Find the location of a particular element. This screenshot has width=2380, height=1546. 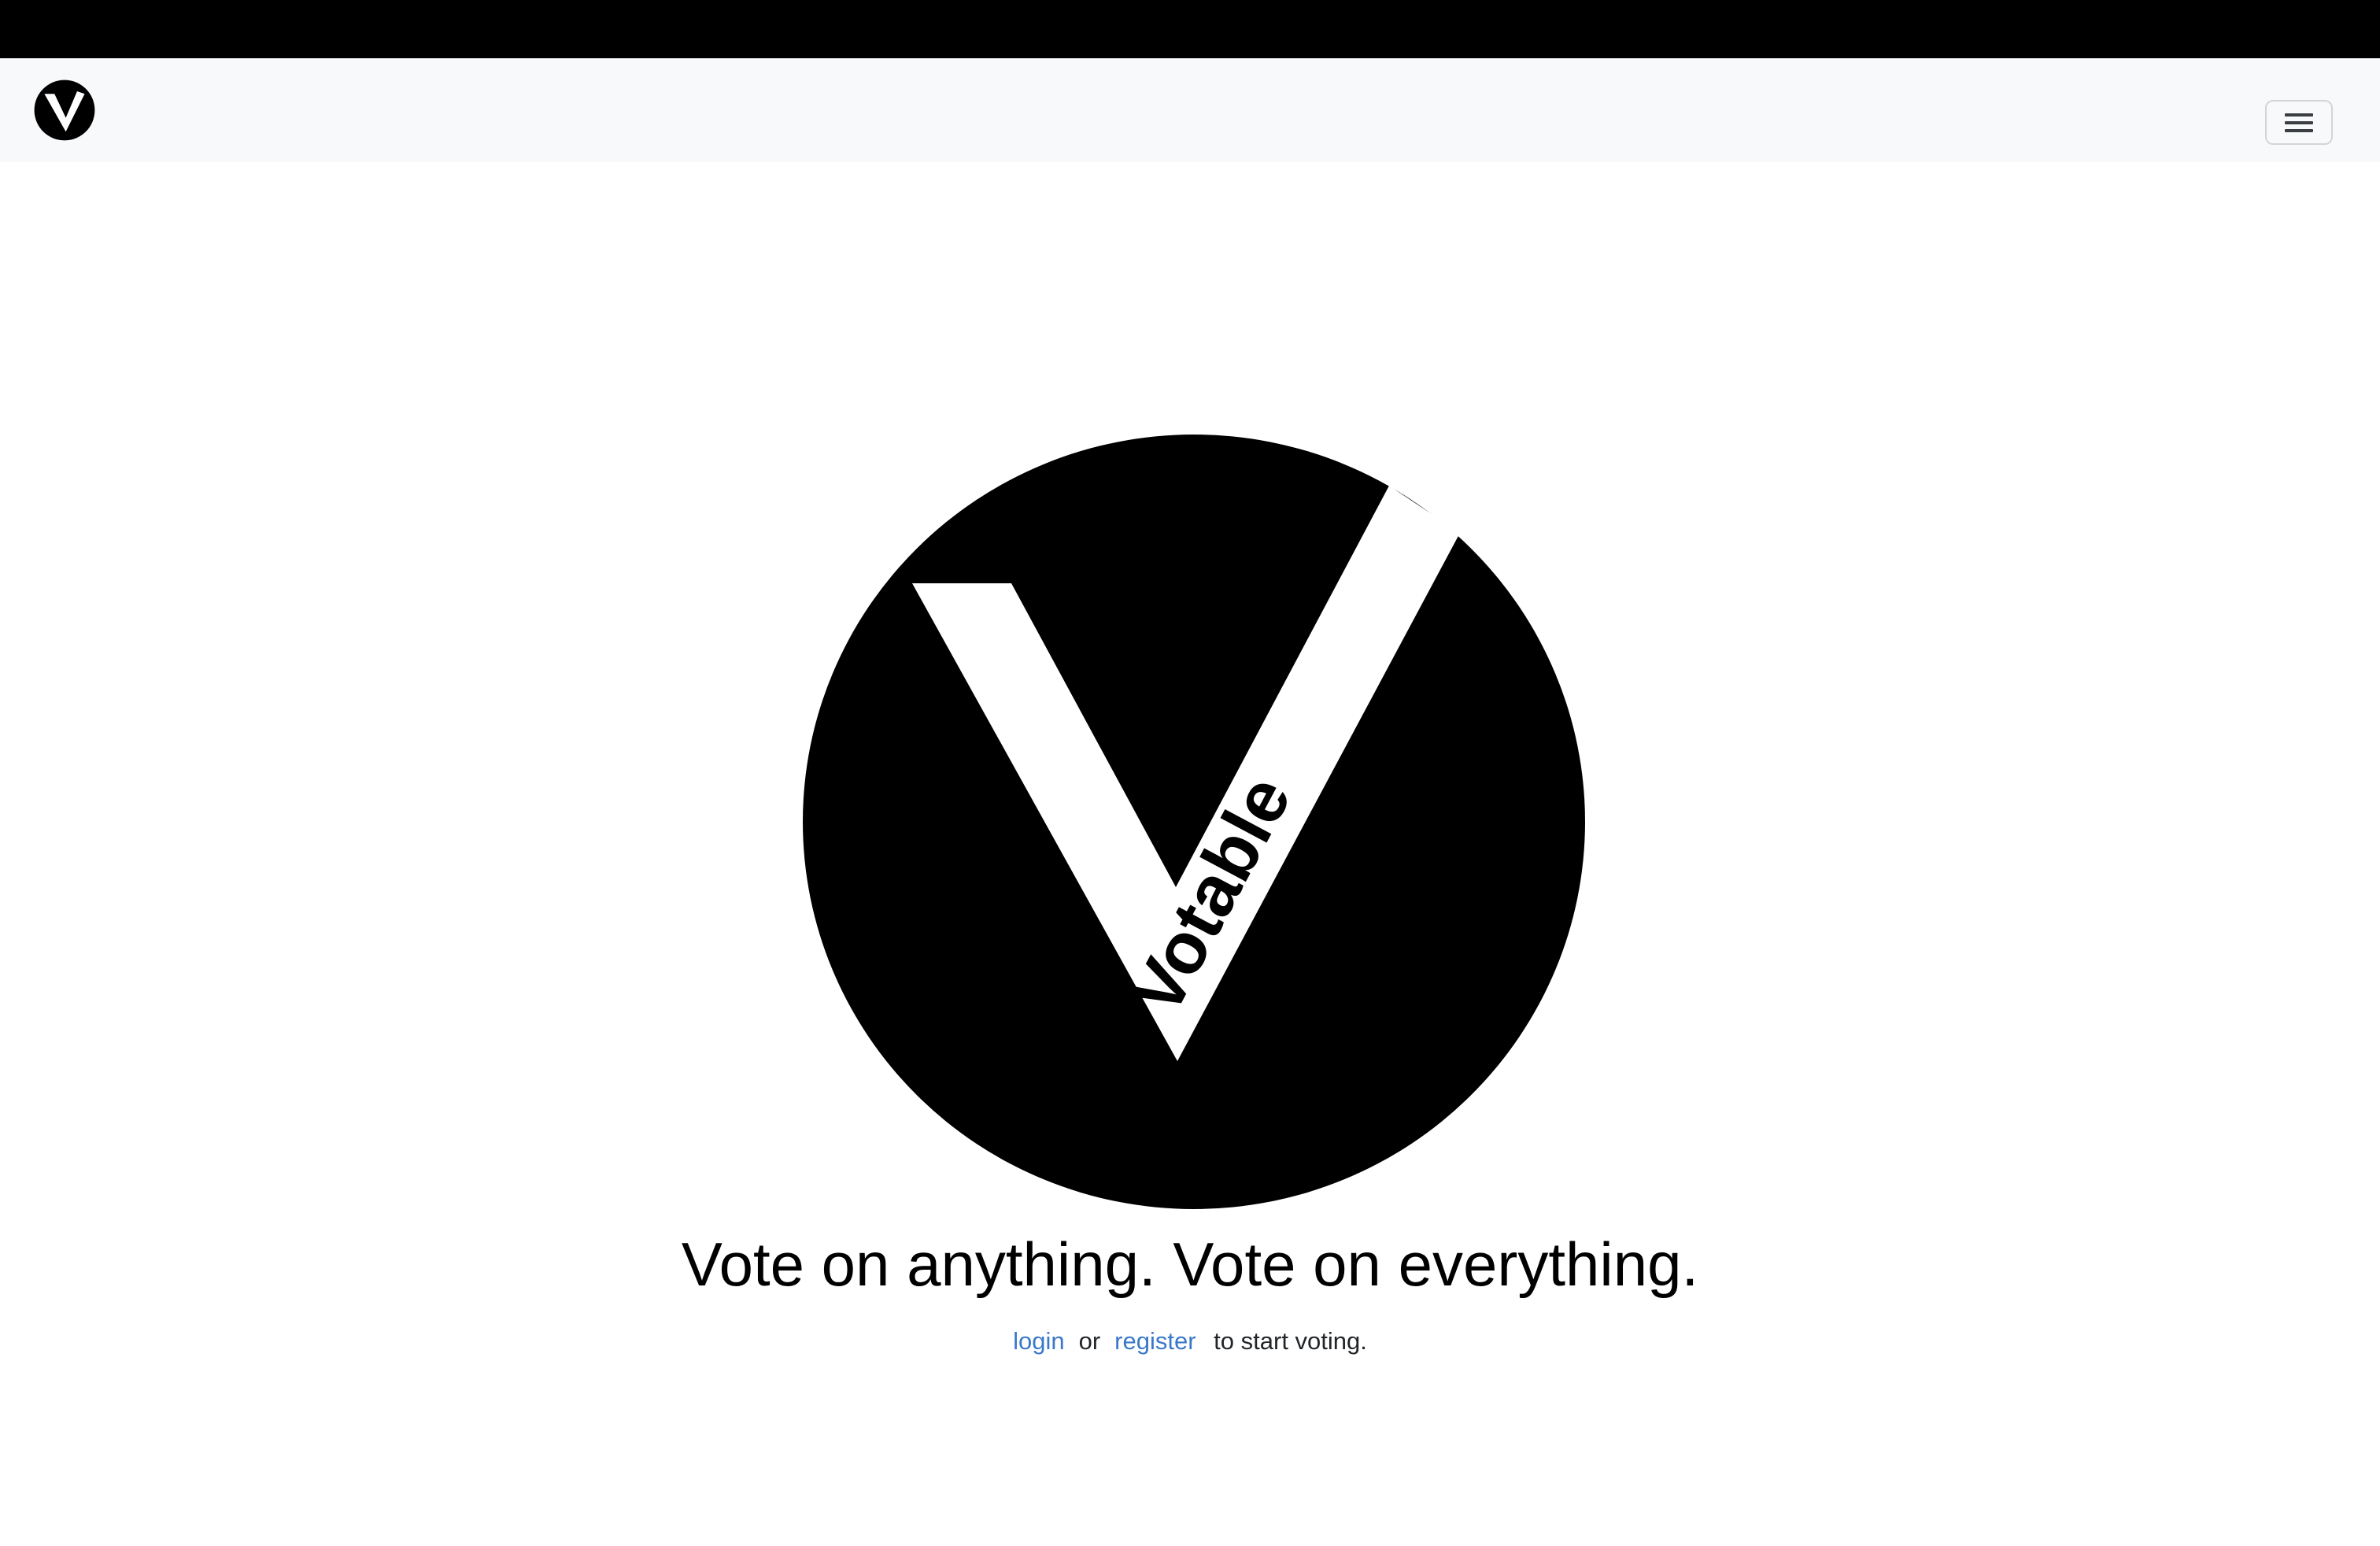

or-text: or is located at coordinates (1089, 1341).